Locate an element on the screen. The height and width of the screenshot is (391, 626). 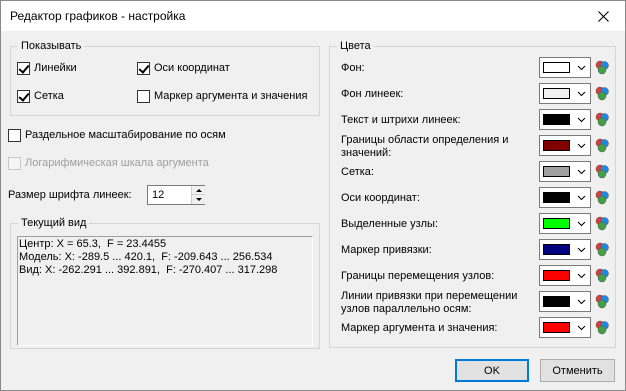
grid-checkbox: Сетка is located at coordinates (40, 96).